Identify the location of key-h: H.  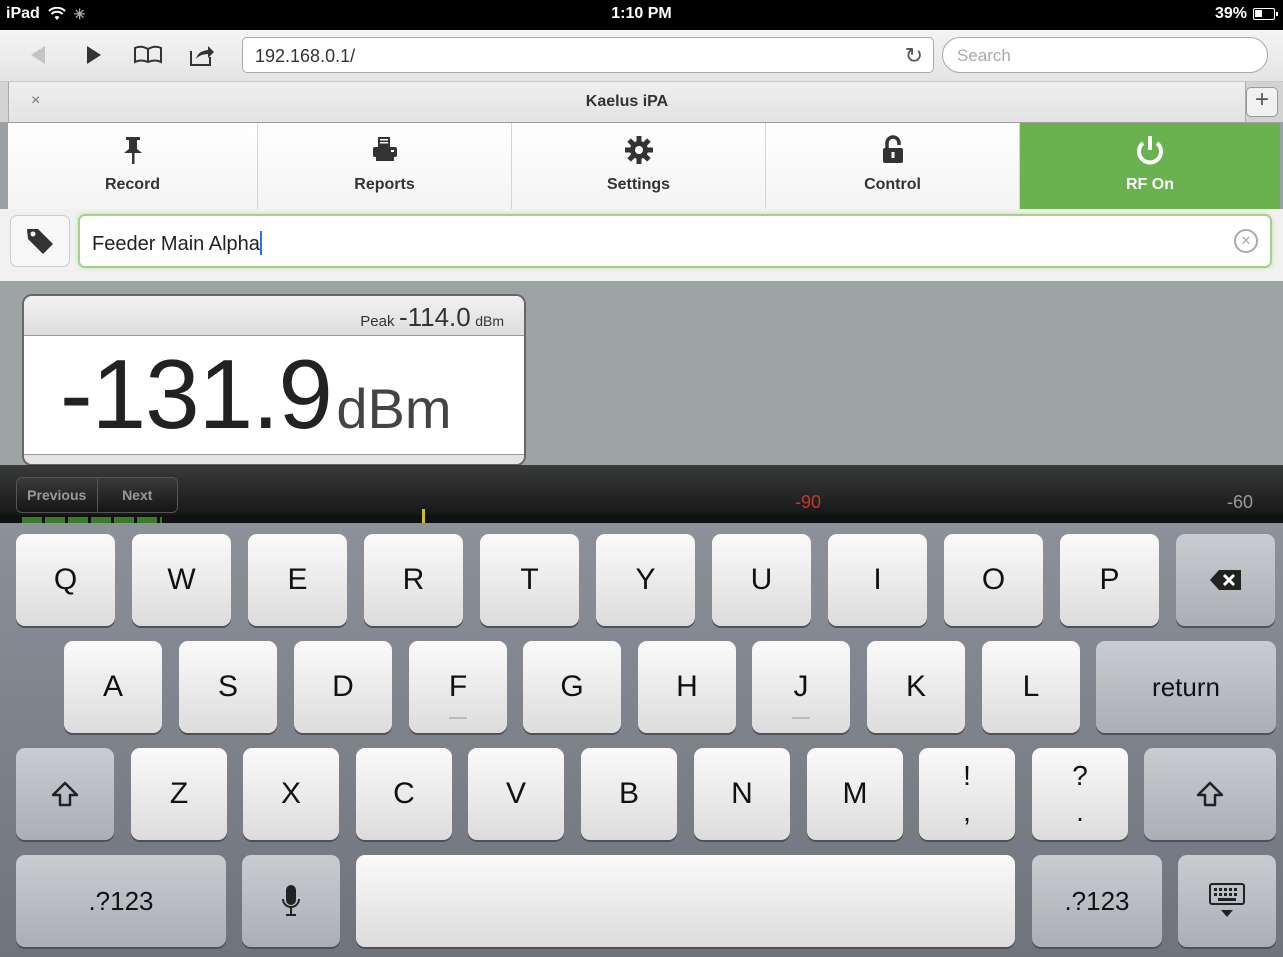
(687, 687).